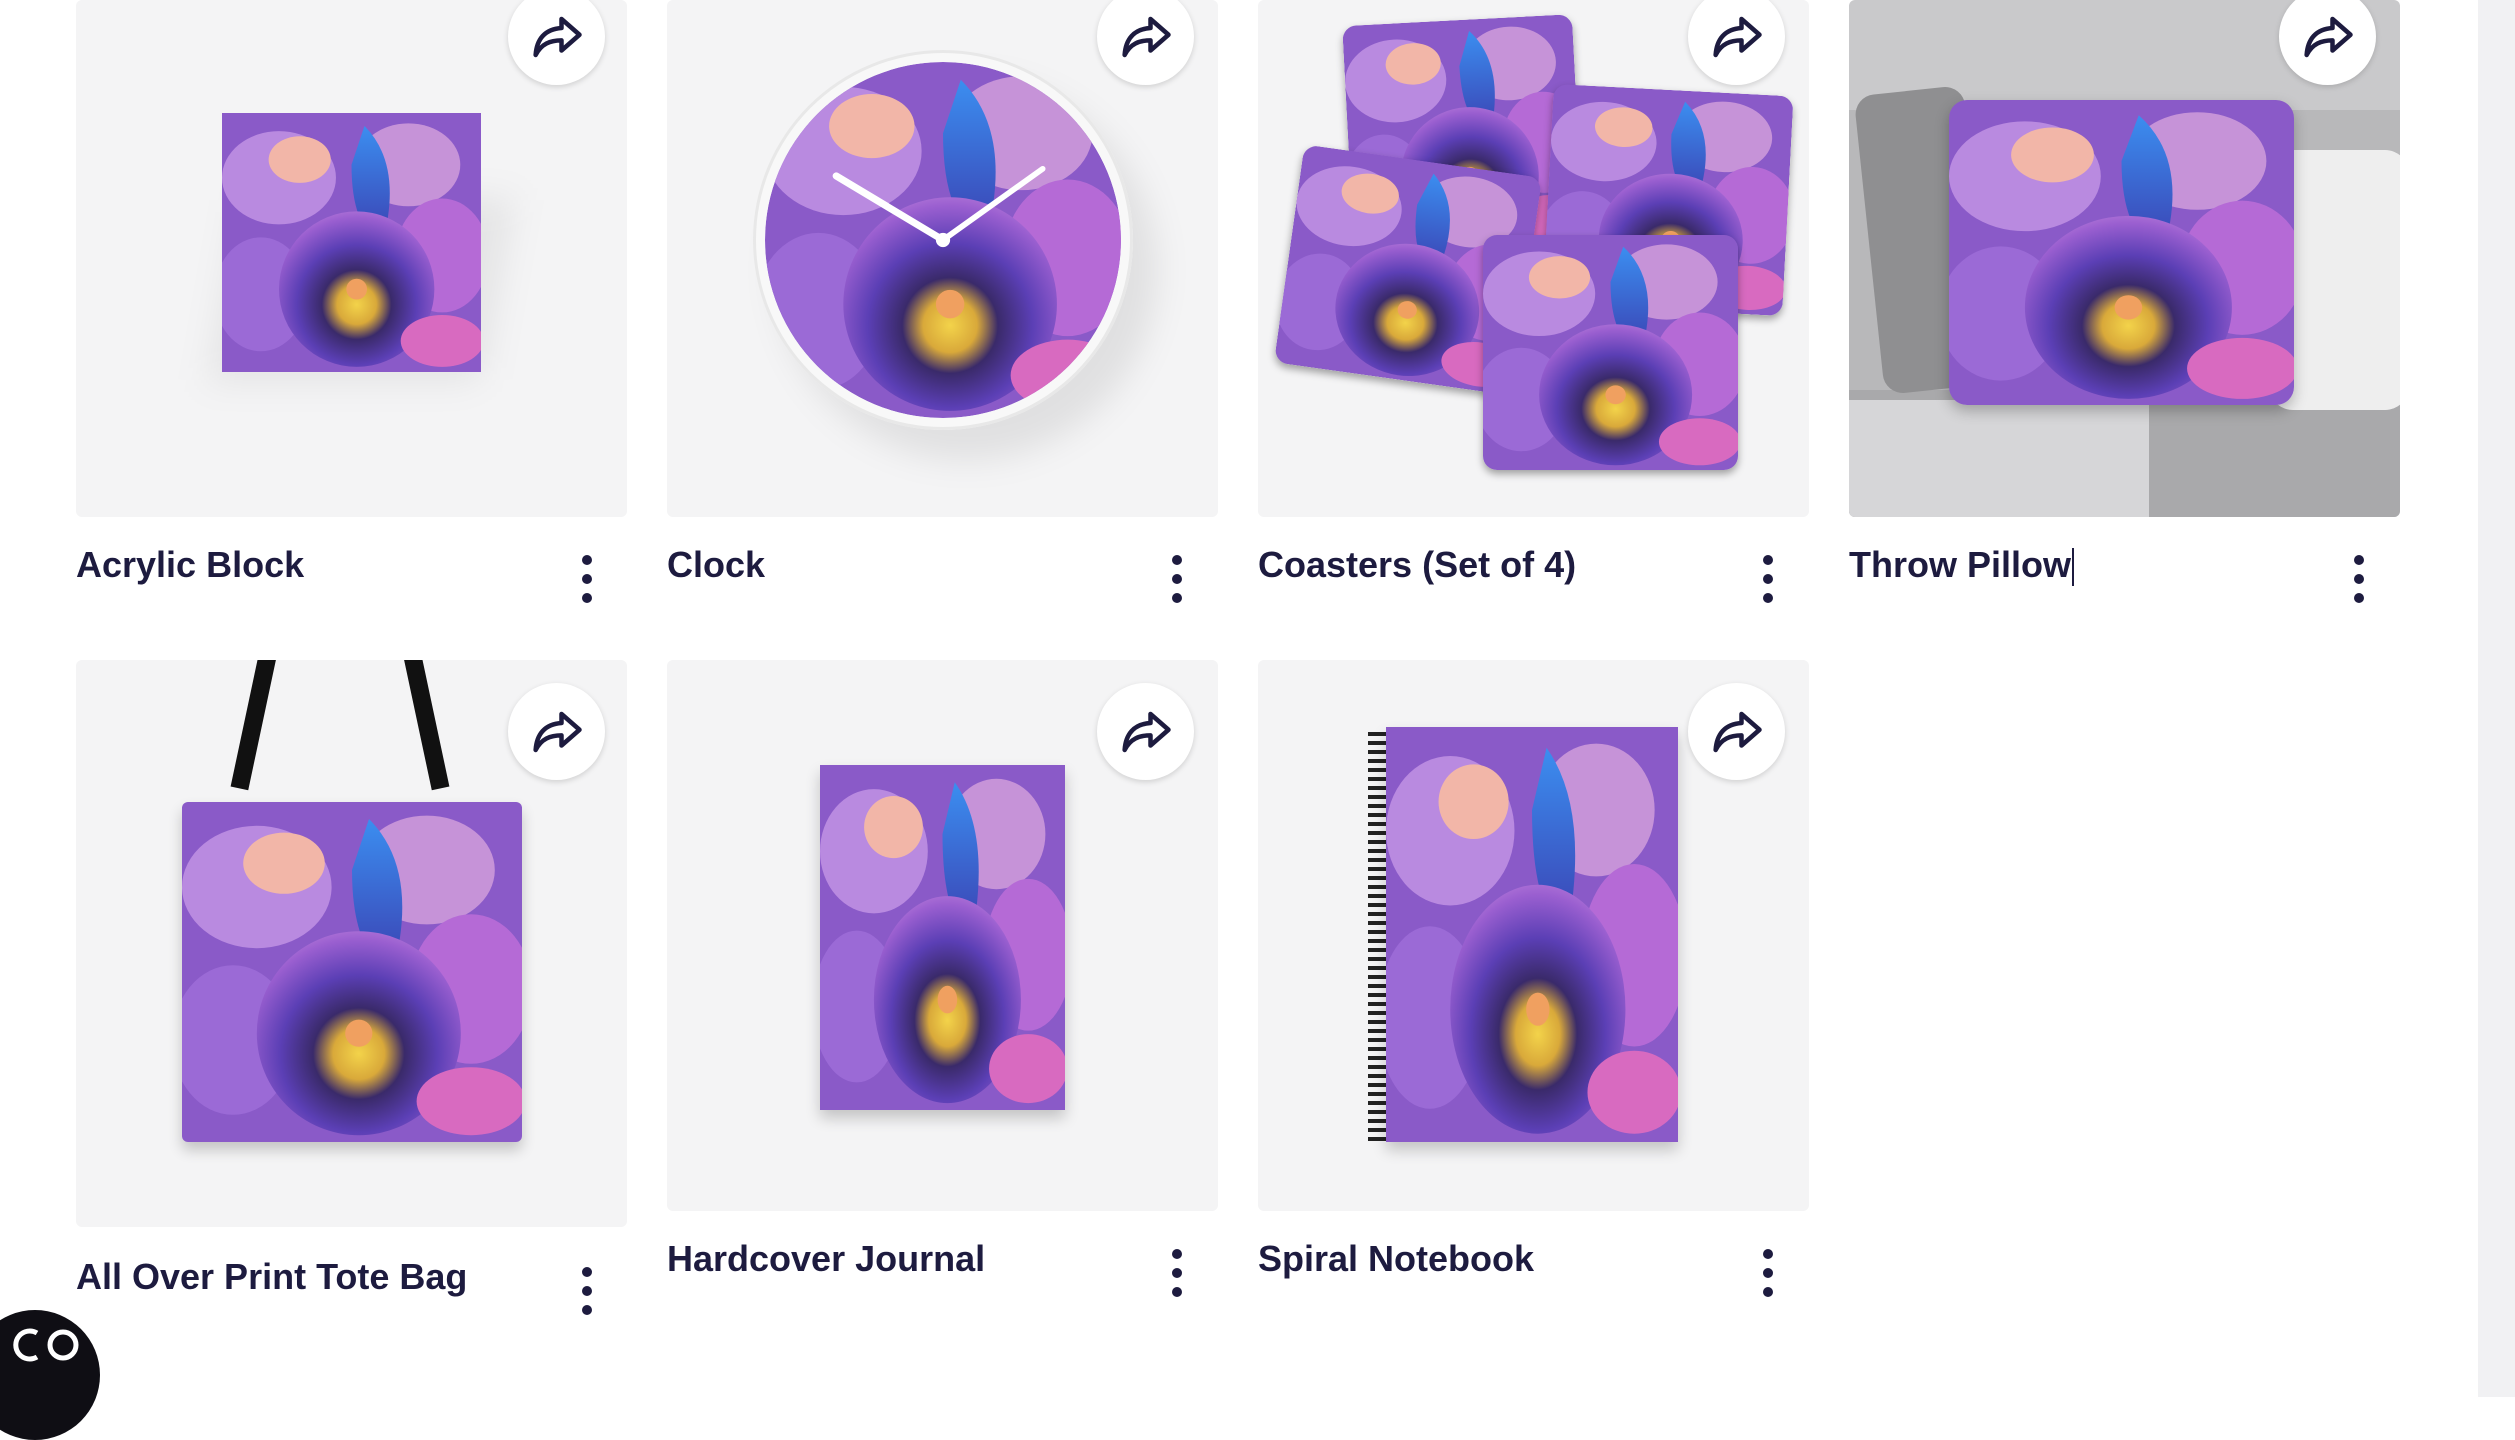 The height and width of the screenshot is (1440, 2515). I want to click on product-title: Throw Pillow, so click(1961, 565).